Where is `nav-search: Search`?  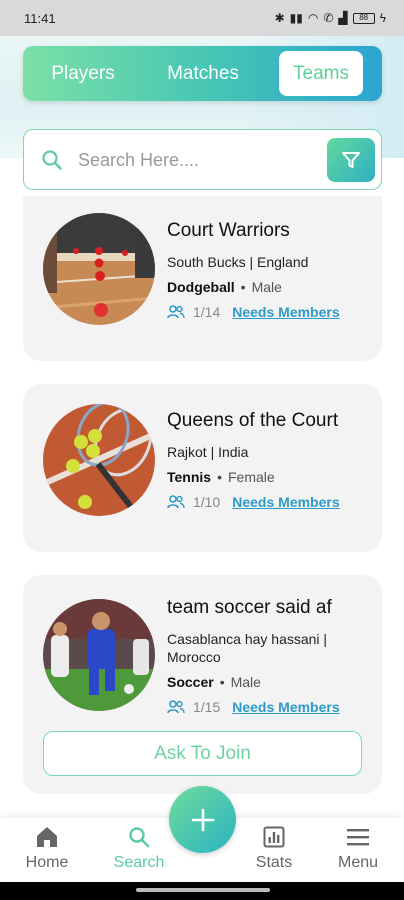
nav-search: Search is located at coordinates (139, 852).